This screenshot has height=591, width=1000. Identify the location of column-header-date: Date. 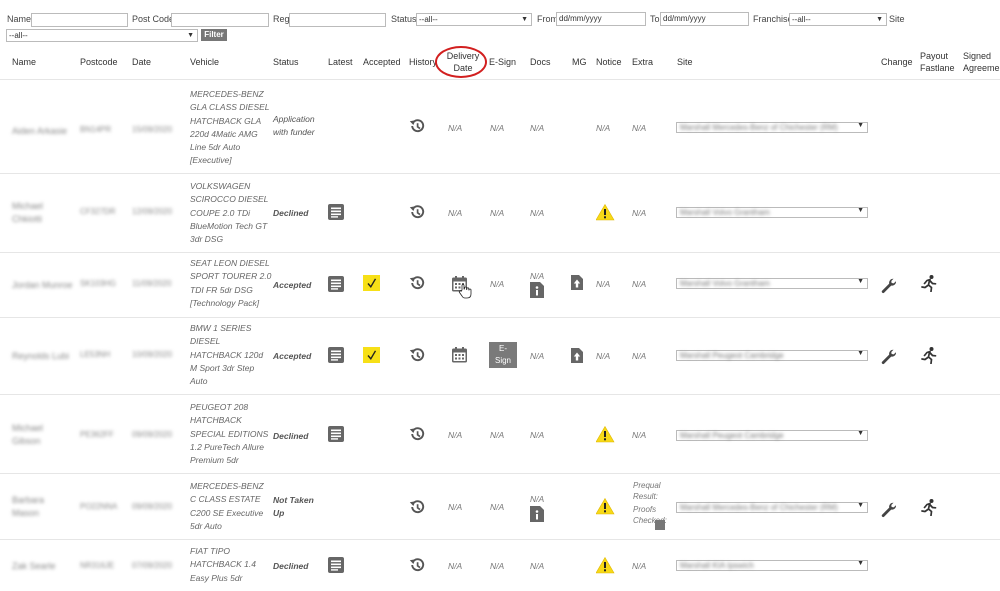
(141, 62).